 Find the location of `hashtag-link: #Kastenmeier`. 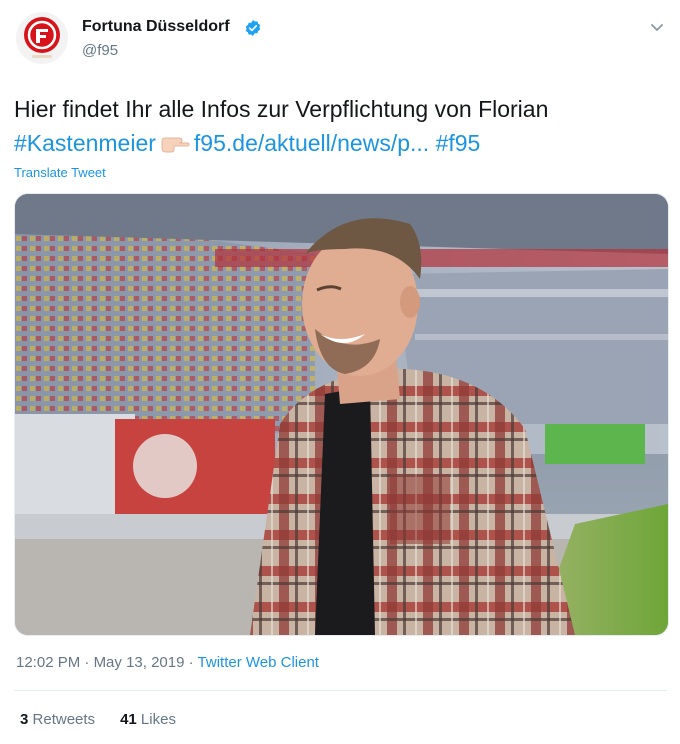

hashtag-link: #Kastenmeier is located at coordinates (85, 143).